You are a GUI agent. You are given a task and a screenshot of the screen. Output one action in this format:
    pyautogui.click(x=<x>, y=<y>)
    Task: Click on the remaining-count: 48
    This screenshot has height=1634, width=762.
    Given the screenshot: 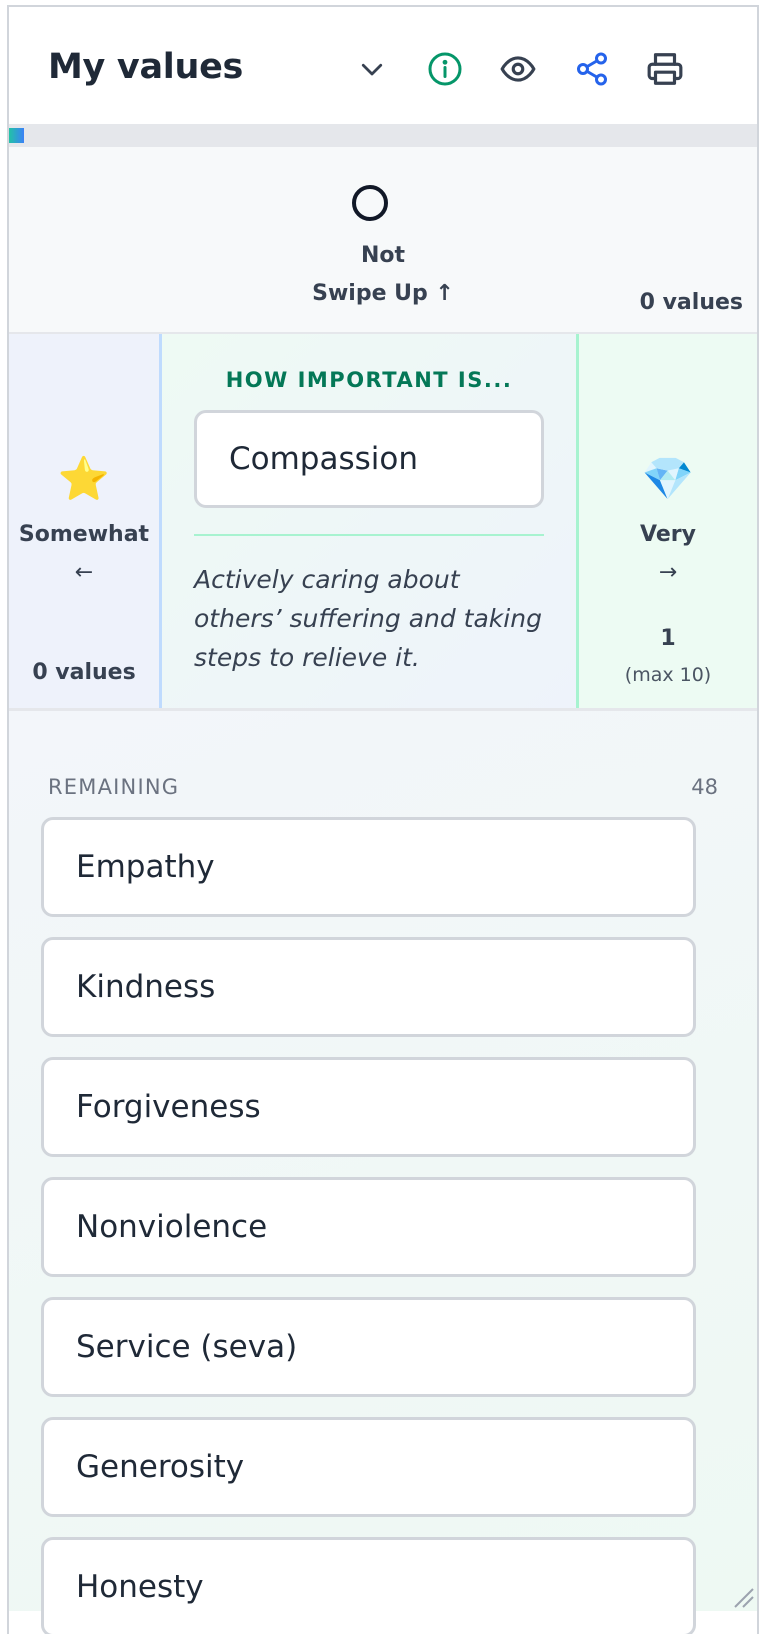 What is the action you would take?
    pyautogui.click(x=704, y=787)
    